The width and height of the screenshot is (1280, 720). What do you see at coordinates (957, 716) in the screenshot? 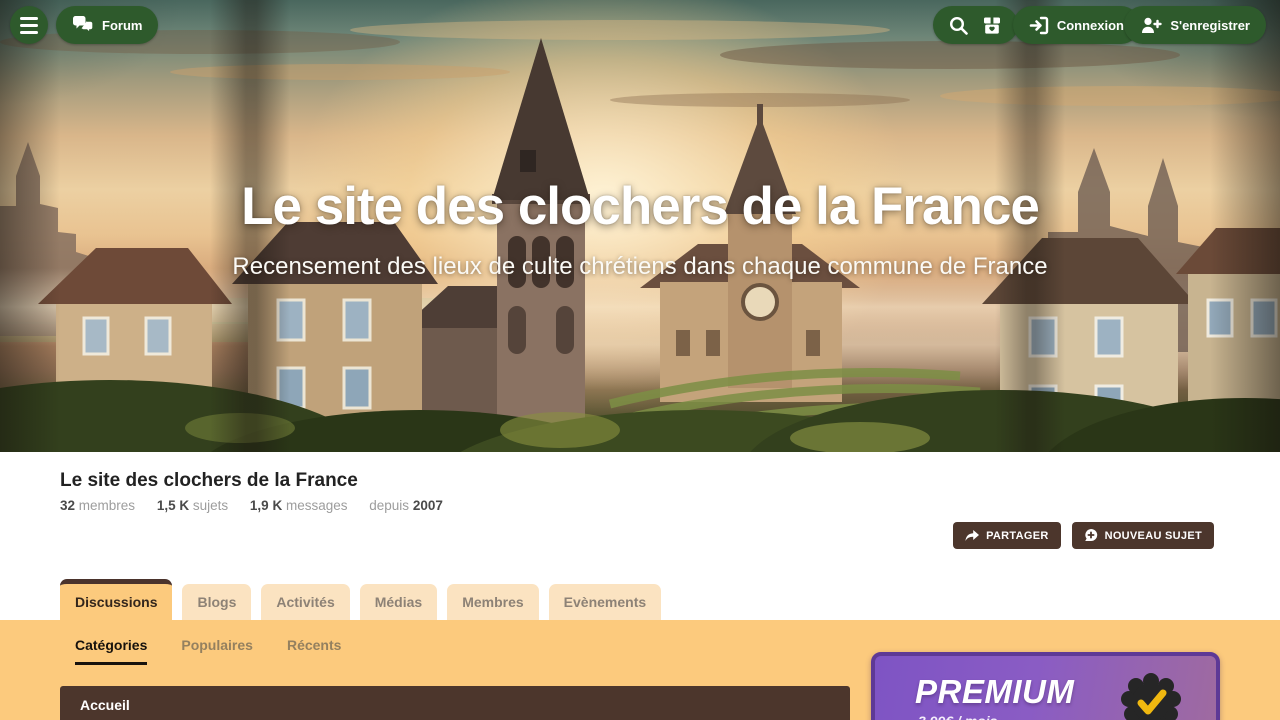
I see `premium-price: 3,99€ / mois` at bounding box center [957, 716].